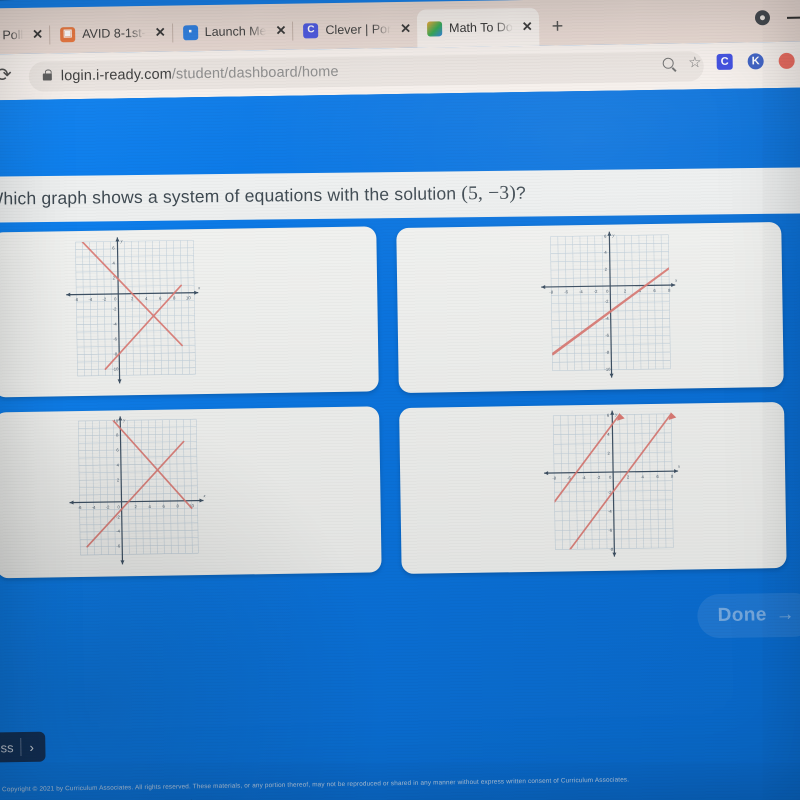 This screenshot has height=800, width=800. I want to click on clever-extension-icon: C, so click(724, 61).